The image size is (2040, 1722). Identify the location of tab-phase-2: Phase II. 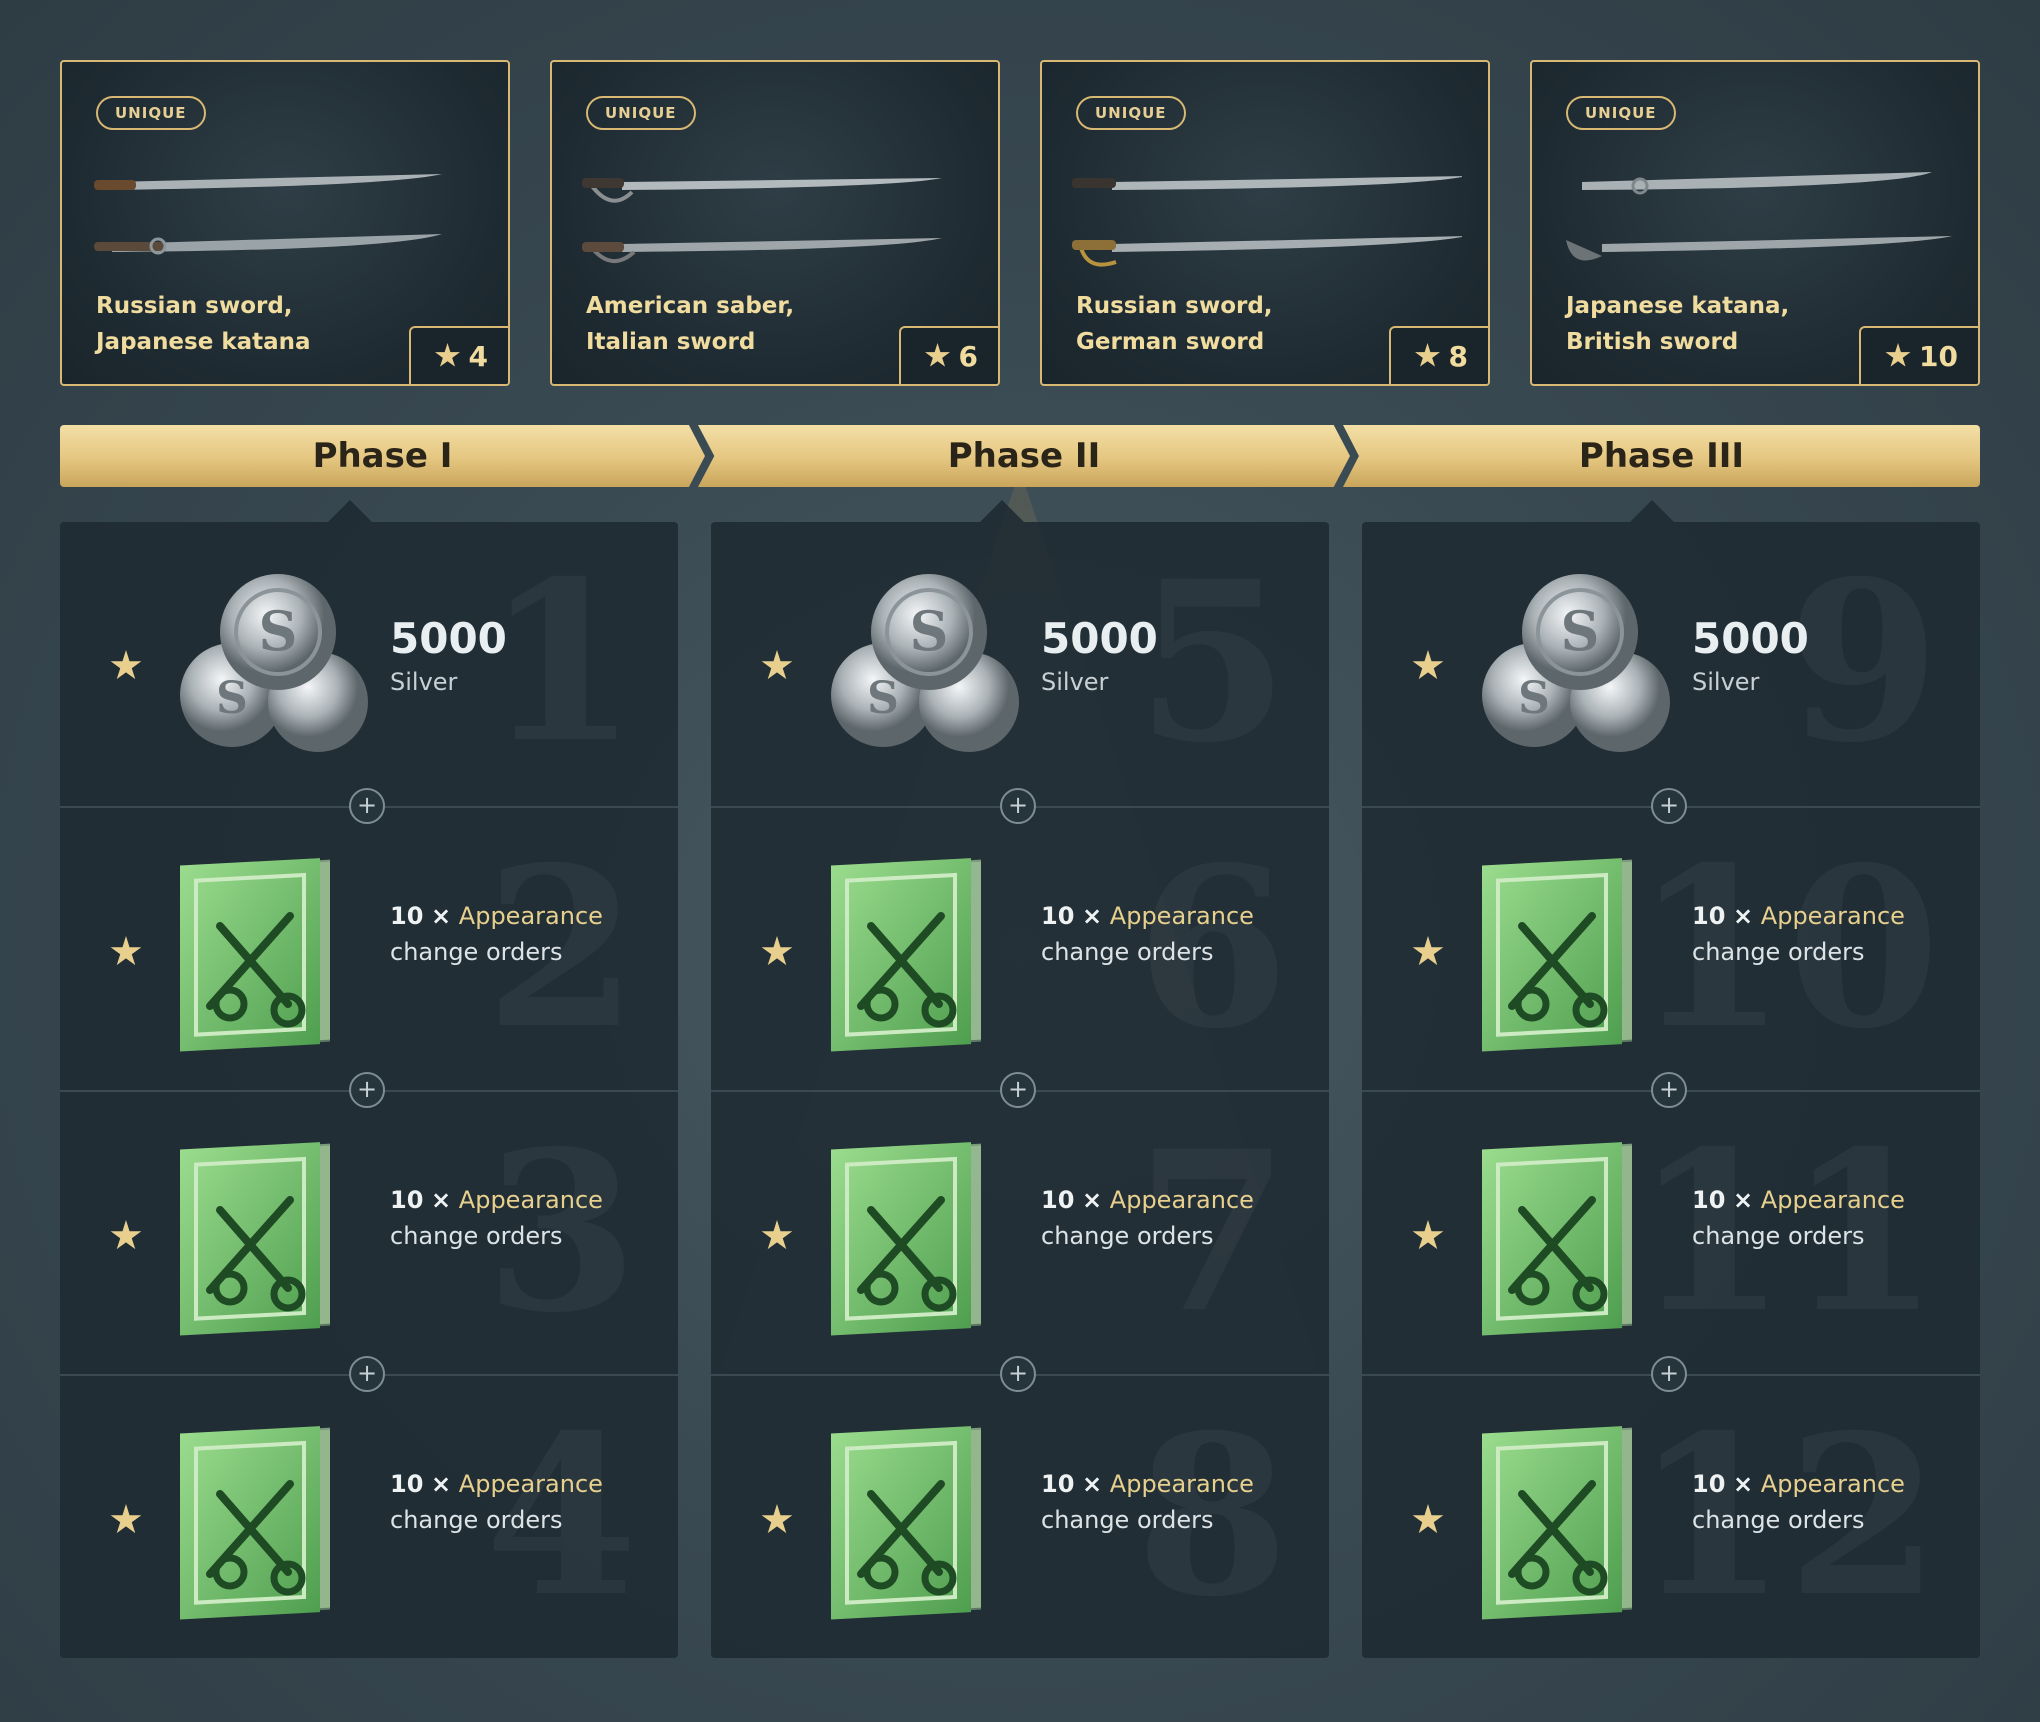
(1024, 456).